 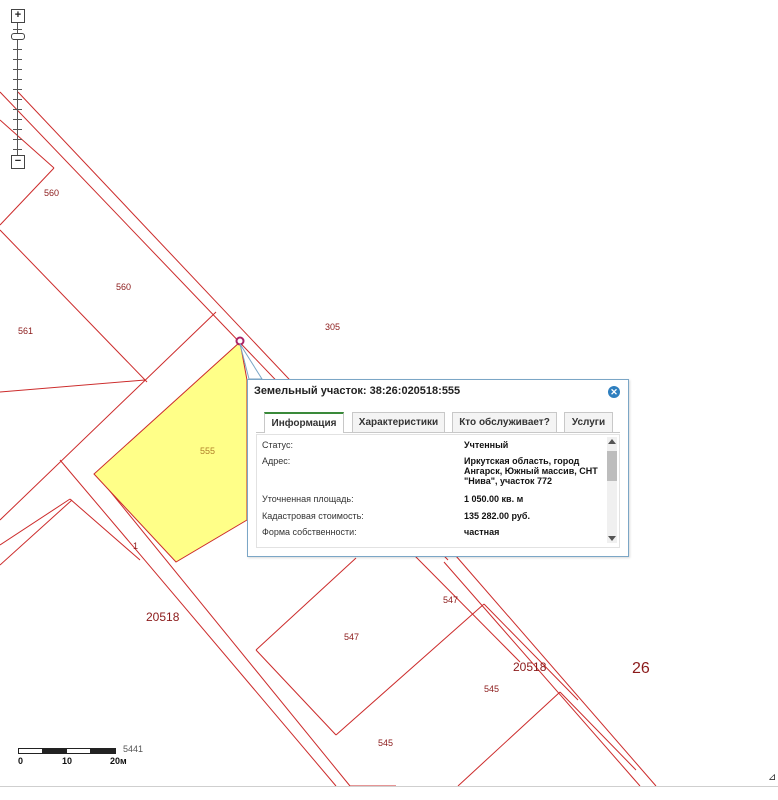 I want to click on info-value: 135 282.00 руб., so click(x=497, y=516).